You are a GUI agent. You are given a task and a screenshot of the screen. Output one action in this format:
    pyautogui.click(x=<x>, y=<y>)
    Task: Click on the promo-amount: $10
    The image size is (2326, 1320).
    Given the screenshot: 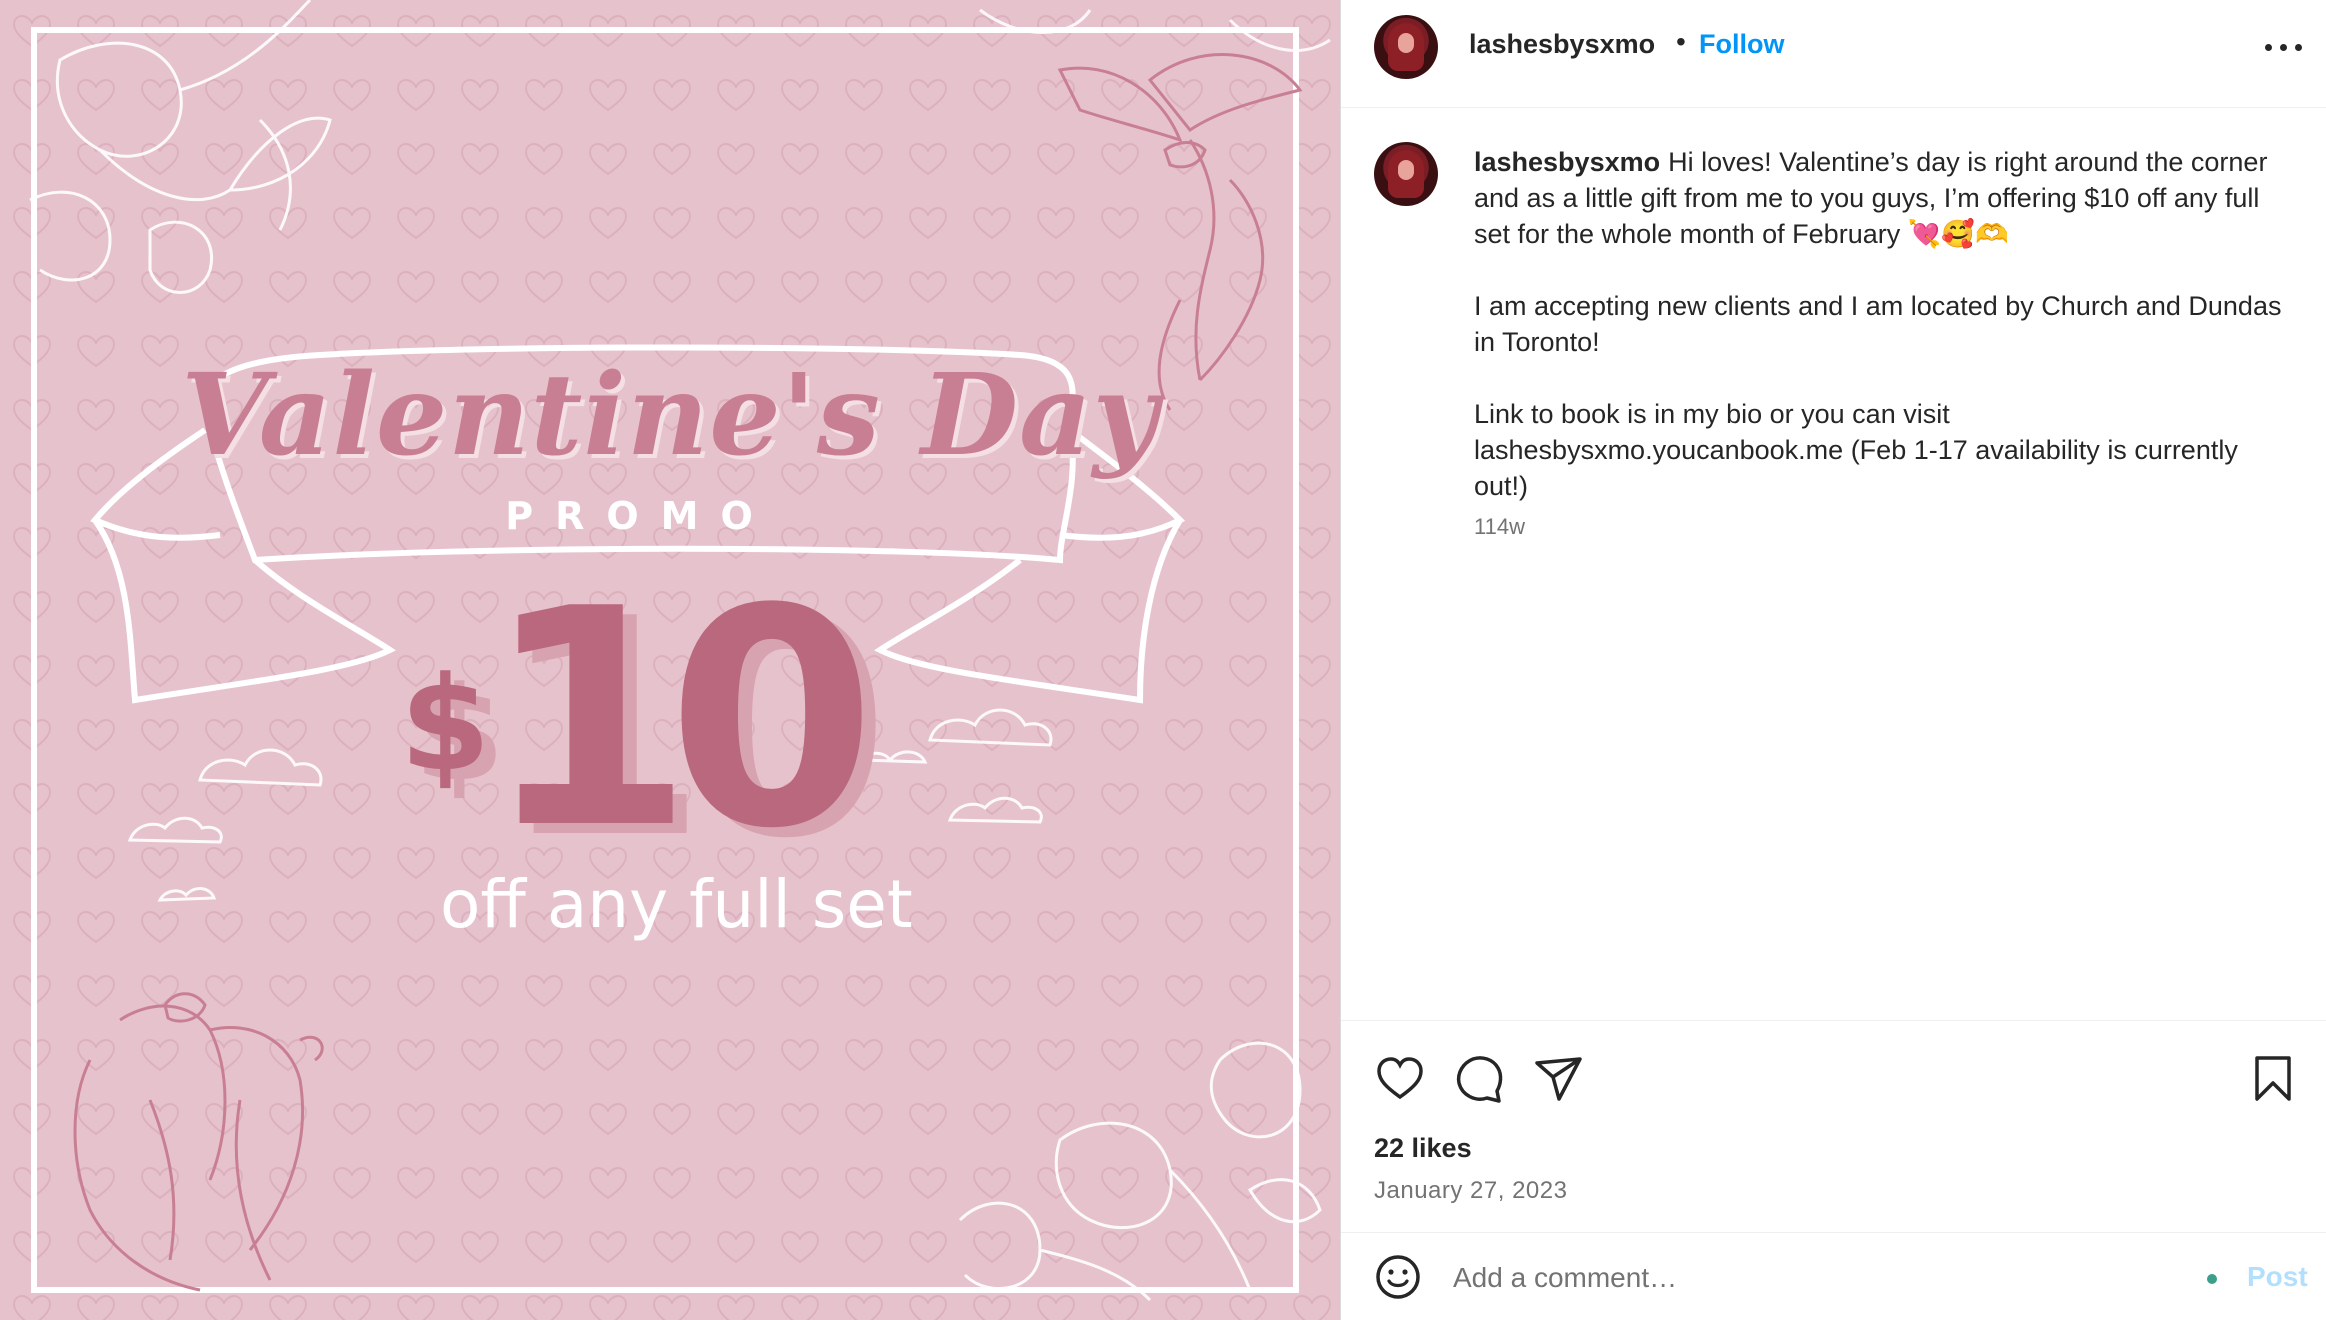 What is the action you would take?
    pyautogui.click(x=638, y=720)
    